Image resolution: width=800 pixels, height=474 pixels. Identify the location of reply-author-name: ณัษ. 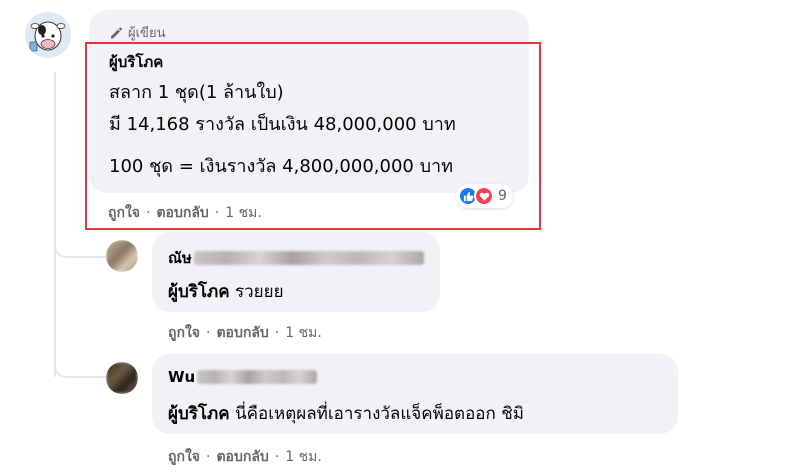
(180, 258).